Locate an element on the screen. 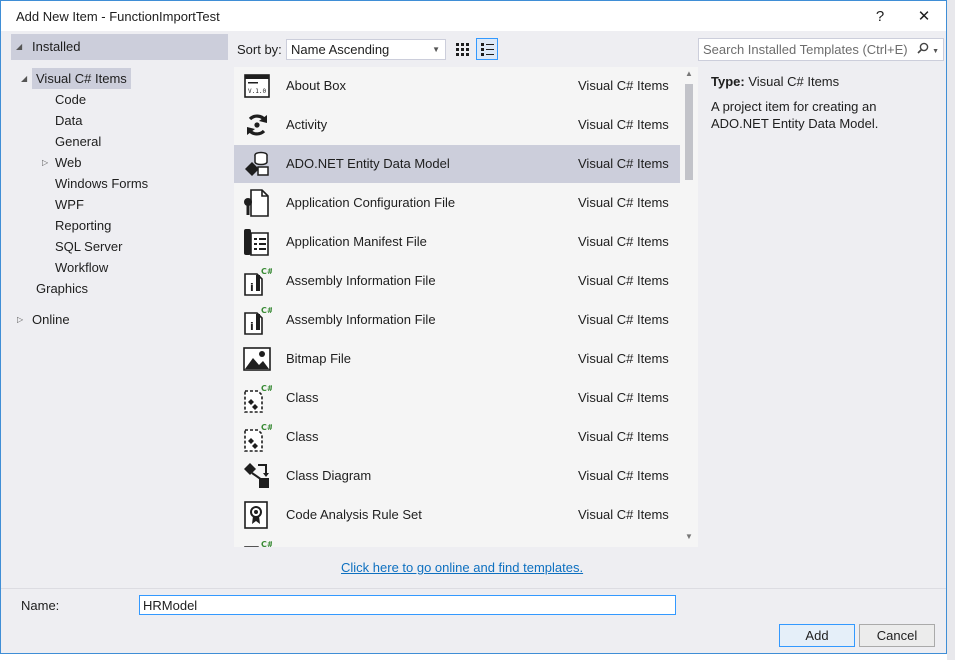 The height and width of the screenshot is (660, 955). scroll-up-icon: ▲ is located at coordinates (689, 73).